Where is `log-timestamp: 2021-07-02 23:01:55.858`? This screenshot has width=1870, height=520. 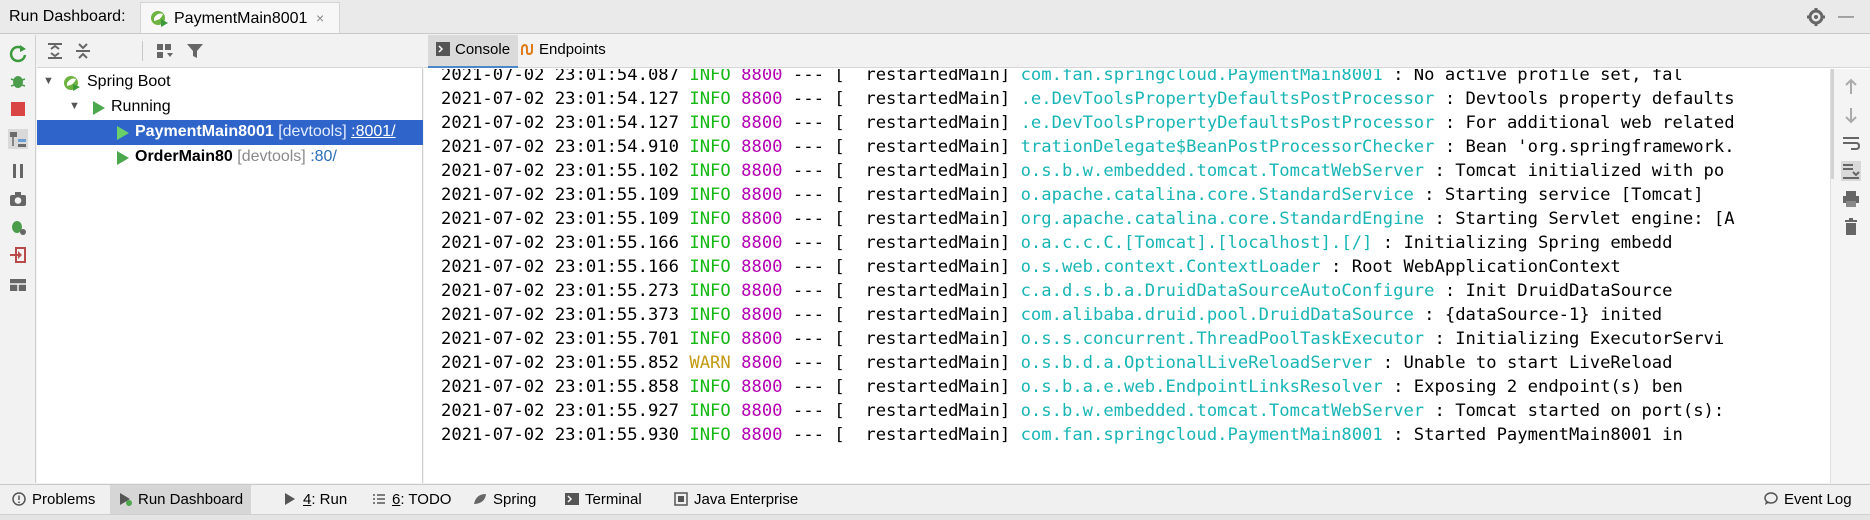
log-timestamp: 2021-07-02 23:01:55.858 is located at coordinates (560, 387).